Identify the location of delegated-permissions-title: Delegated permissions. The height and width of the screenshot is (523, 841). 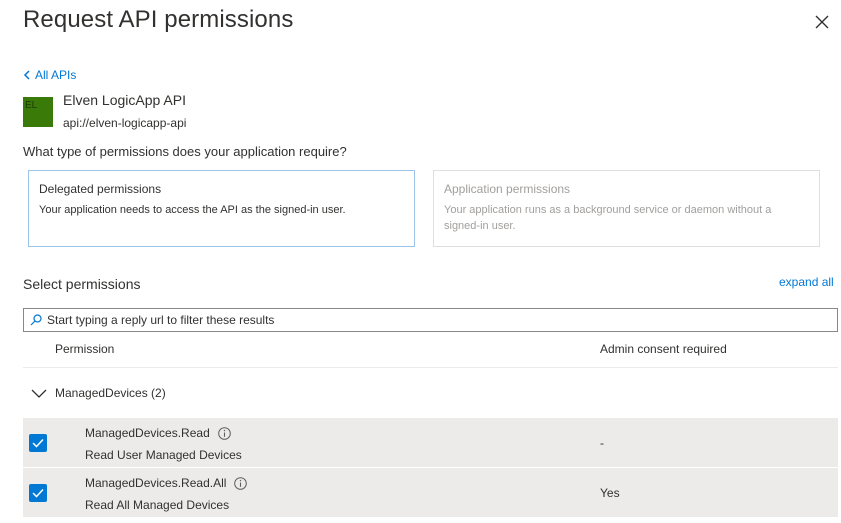
(100, 189).